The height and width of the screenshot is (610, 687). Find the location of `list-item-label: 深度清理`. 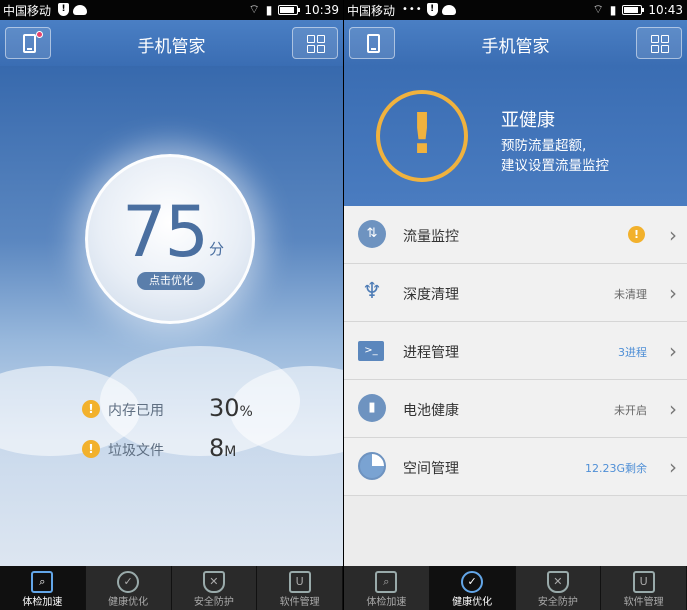

list-item-label: 深度清理 is located at coordinates (431, 295).